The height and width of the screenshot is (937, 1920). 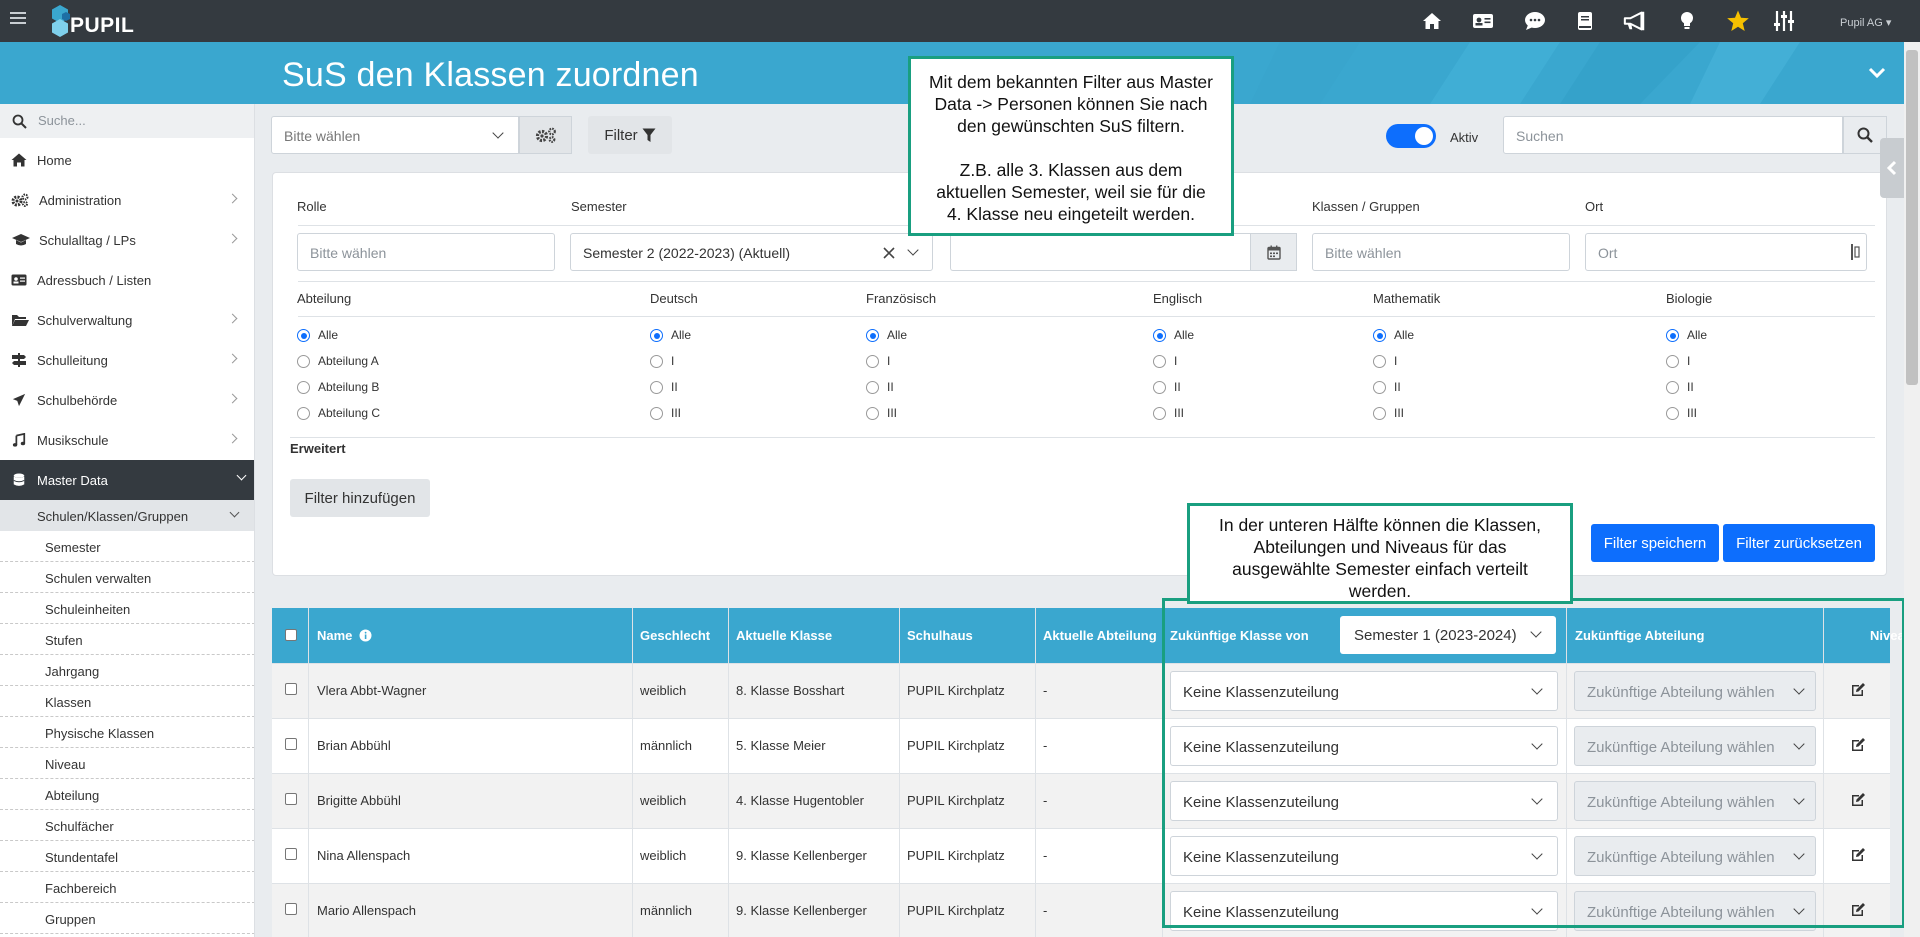 I want to click on save-filter-button: Filter speichern, so click(x=1655, y=543).